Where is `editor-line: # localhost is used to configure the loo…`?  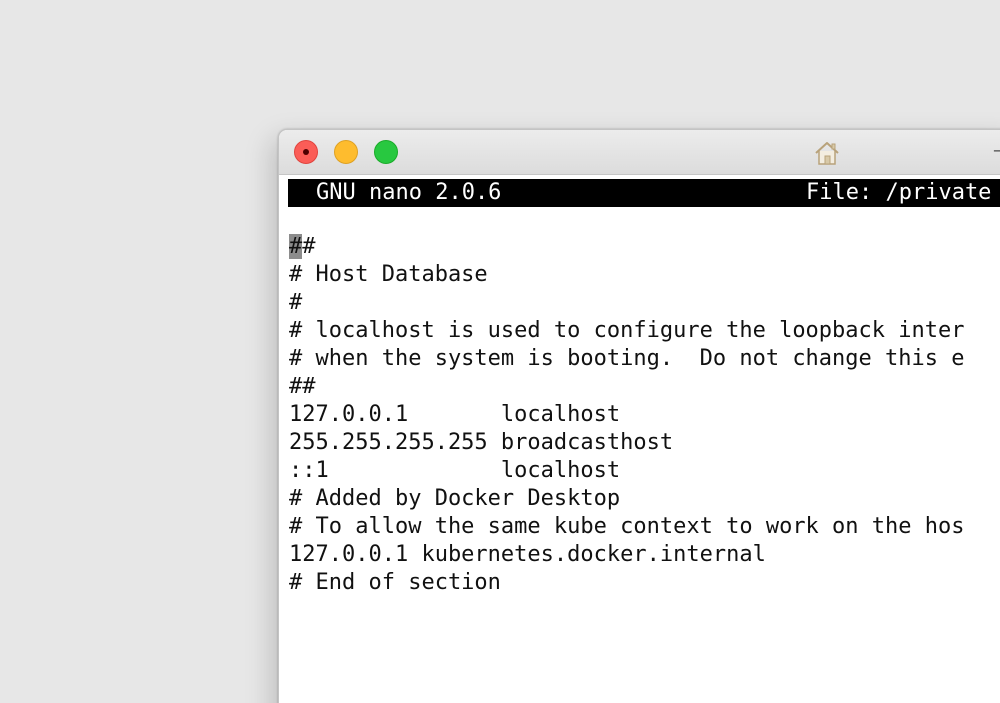 editor-line: # localhost is used to configure the loo… is located at coordinates (627, 331).